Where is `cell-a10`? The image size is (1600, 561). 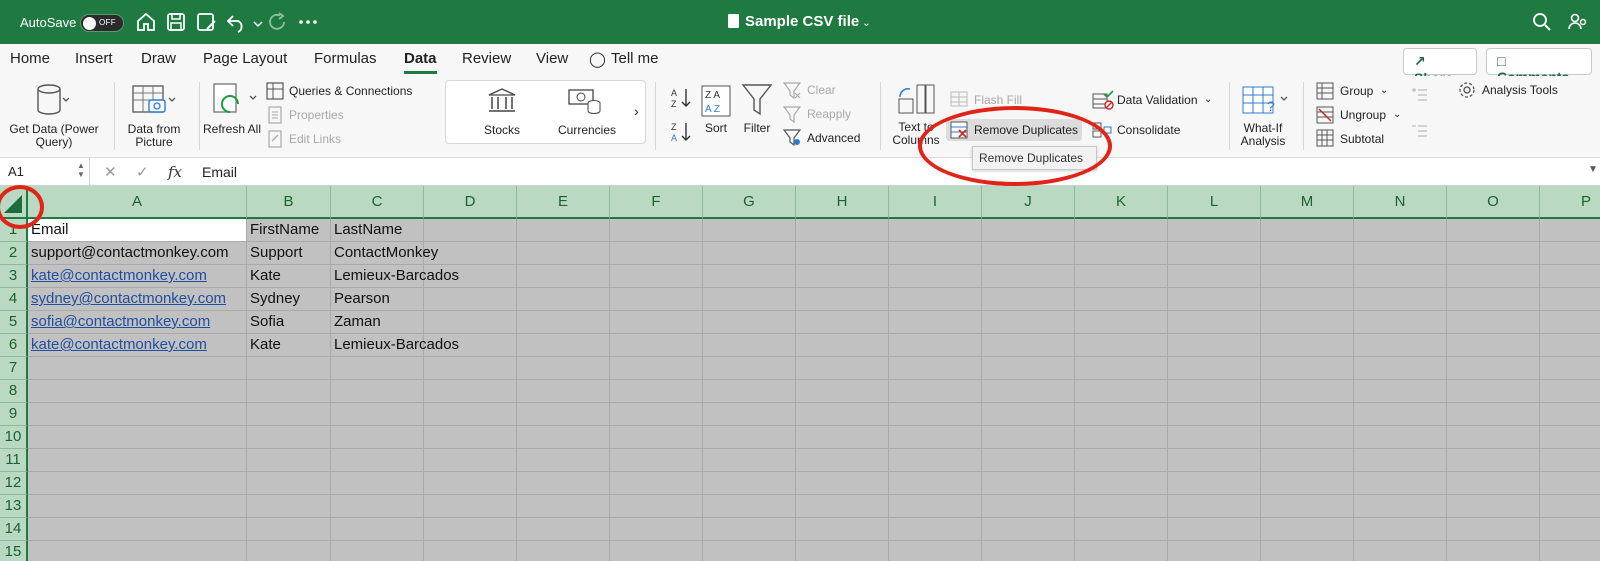 cell-a10 is located at coordinates (137, 437).